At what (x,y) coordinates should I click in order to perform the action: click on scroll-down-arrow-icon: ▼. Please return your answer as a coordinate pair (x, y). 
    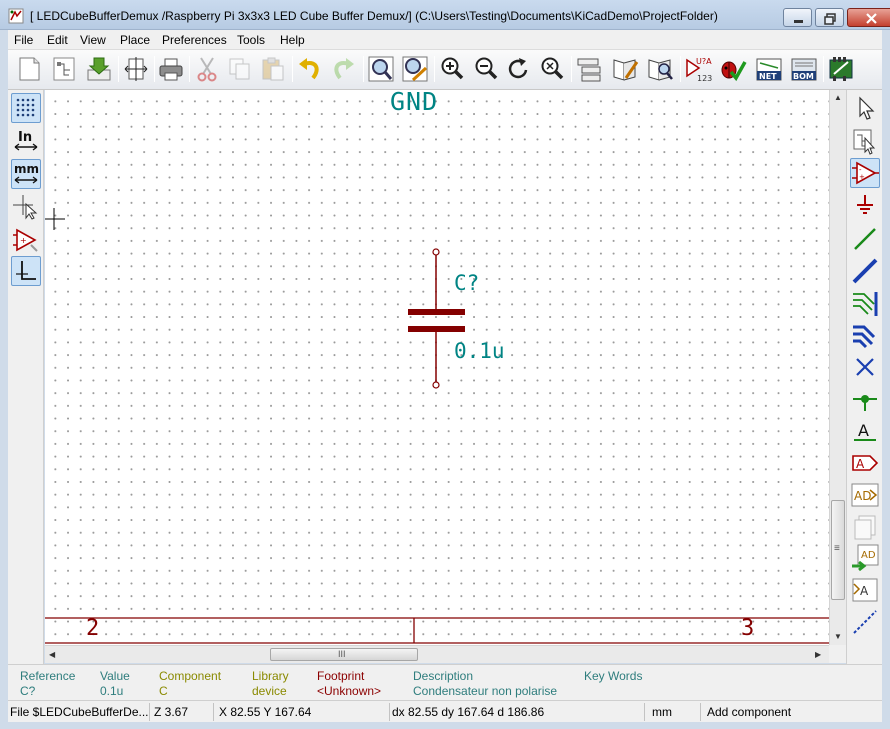
    Looking at the image, I should click on (838, 636).